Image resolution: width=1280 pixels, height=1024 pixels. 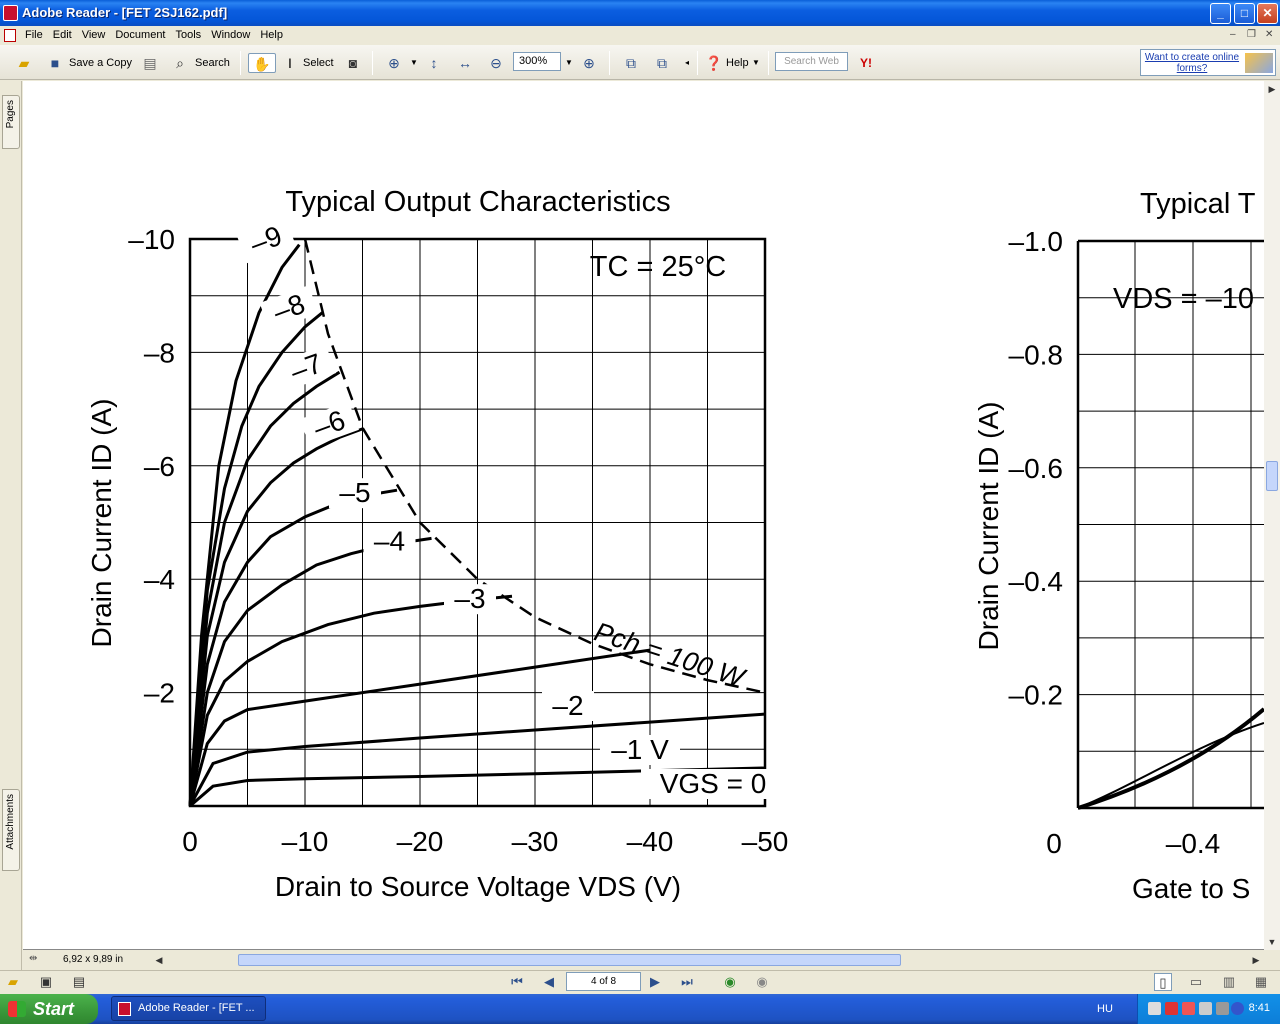 I want to click on page-number-input: 4 of 8, so click(x=603, y=981).